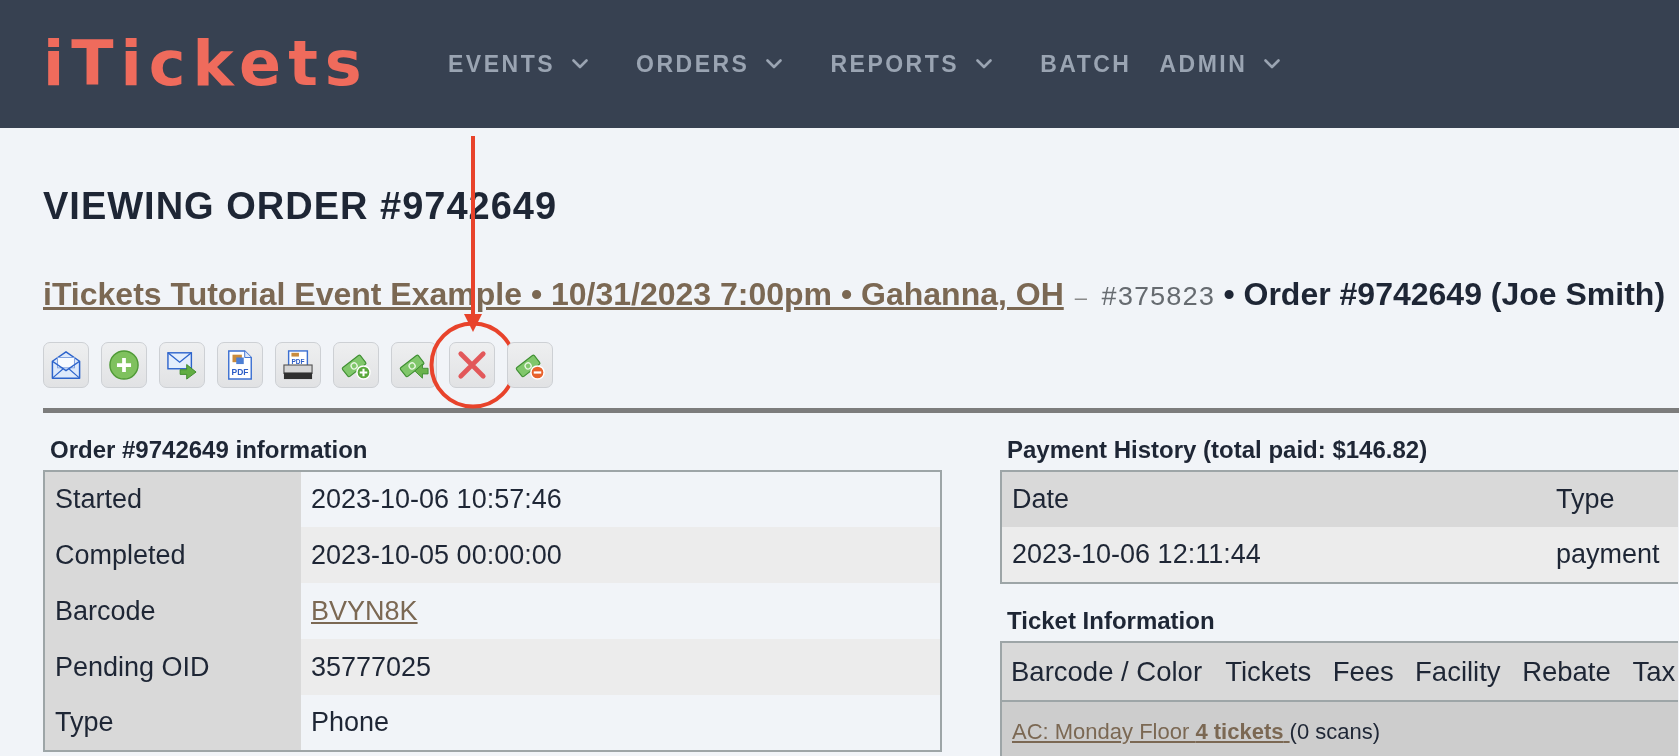 The image size is (1679, 756). What do you see at coordinates (1612, 555) in the screenshot?
I see `table-cell: payment` at bounding box center [1612, 555].